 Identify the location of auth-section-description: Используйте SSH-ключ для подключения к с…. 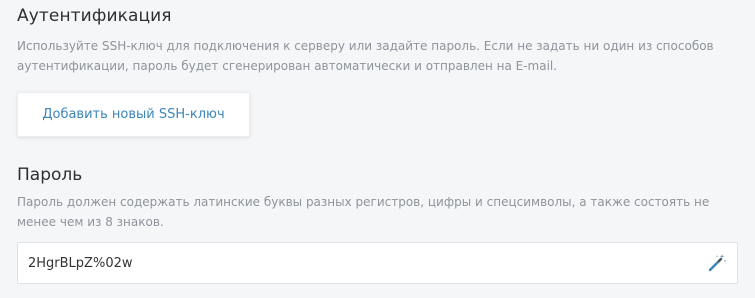
(365, 56).